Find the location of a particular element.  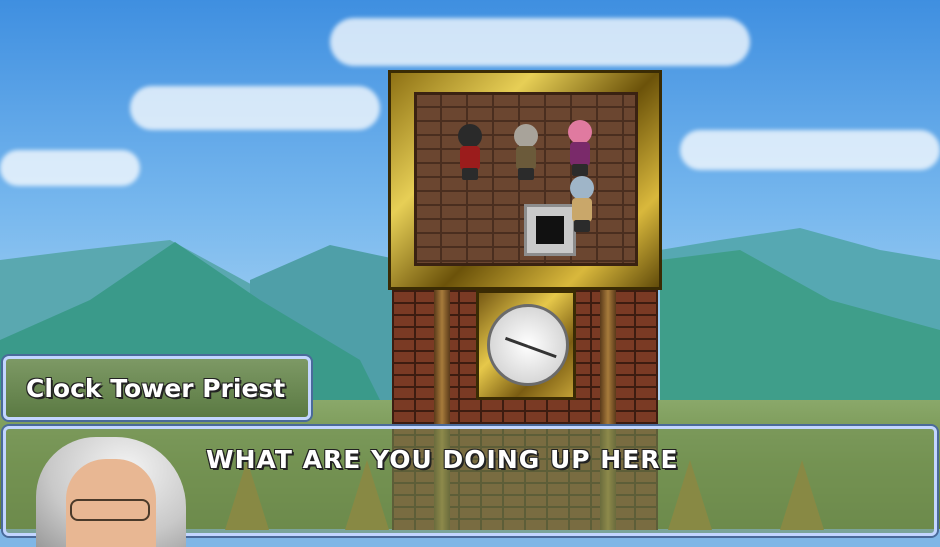

sprite-gray-haired-priest is located at coordinates (526, 151).